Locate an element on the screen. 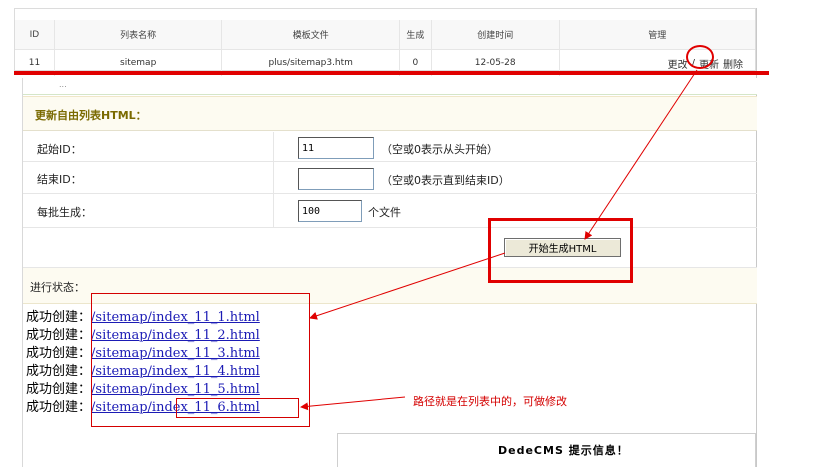 The width and height of the screenshot is (831, 467). batch-label: 每批生成： is located at coordinates (64, 212).